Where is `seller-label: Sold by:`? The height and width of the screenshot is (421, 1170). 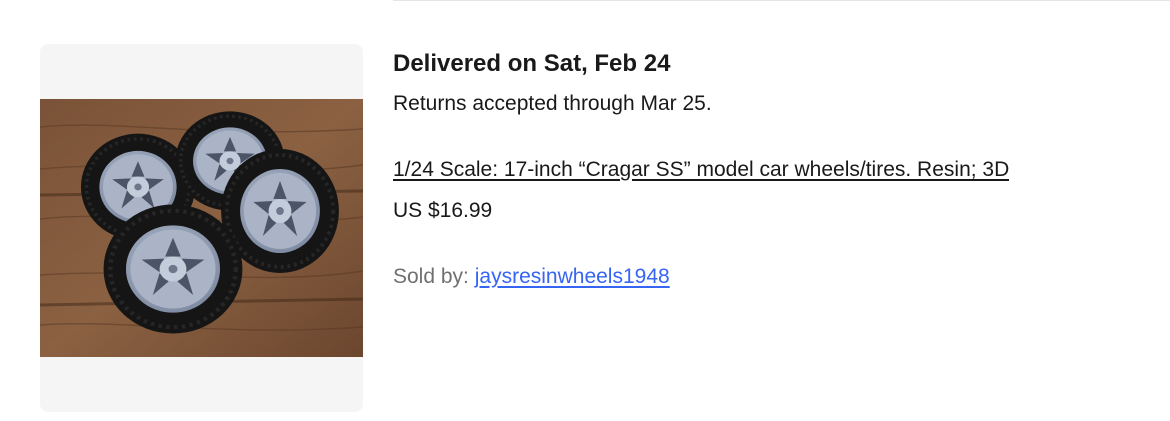 seller-label: Sold by: is located at coordinates (431, 276).